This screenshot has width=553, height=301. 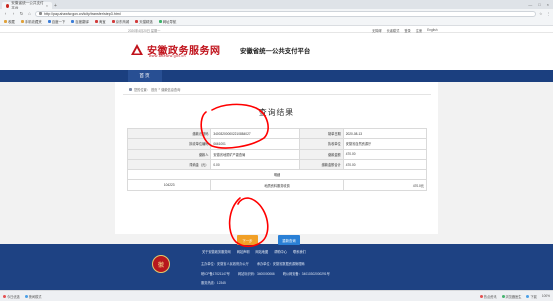 What do you see at coordinates (26, 296) in the screenshot?
I see `moon-icon` at bounding box center [26, 296].